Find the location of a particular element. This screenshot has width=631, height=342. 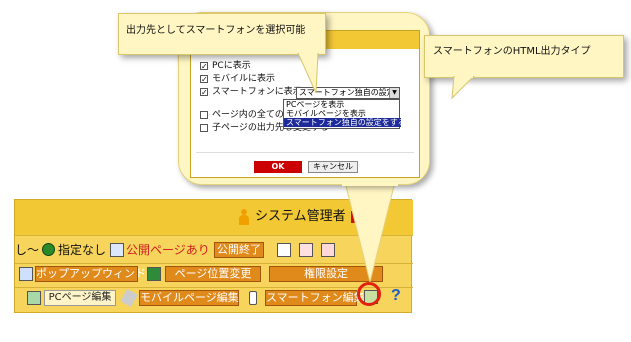

pc-edit-button: PCページ編集 is located at coordinates (80, 298).